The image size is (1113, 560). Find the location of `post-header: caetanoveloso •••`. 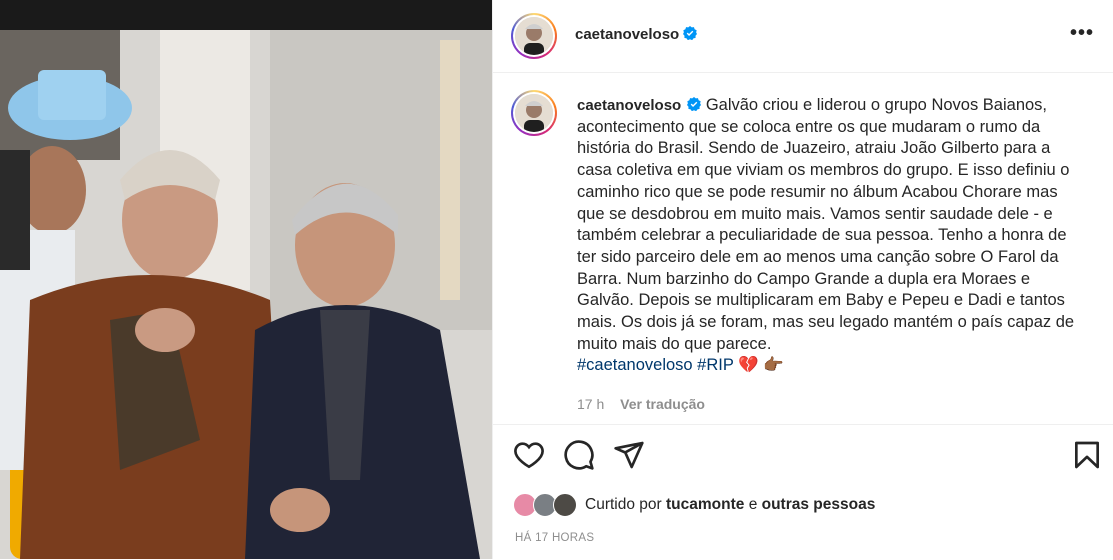

post-header: caetanoveloso ••• is located at coordinates (803, 36).